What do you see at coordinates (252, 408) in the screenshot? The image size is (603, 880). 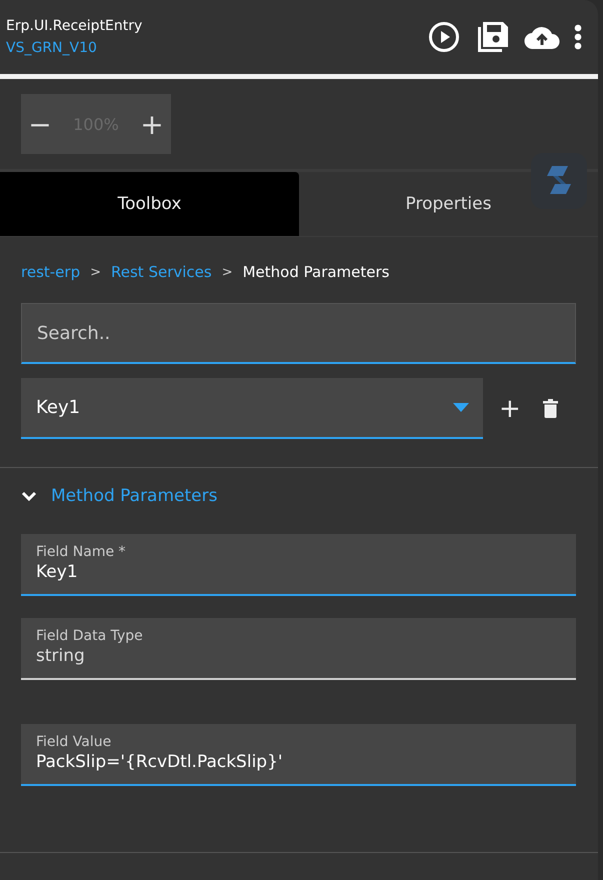 I see `key-dropdown: Key1` at bounding box center [252, 408].